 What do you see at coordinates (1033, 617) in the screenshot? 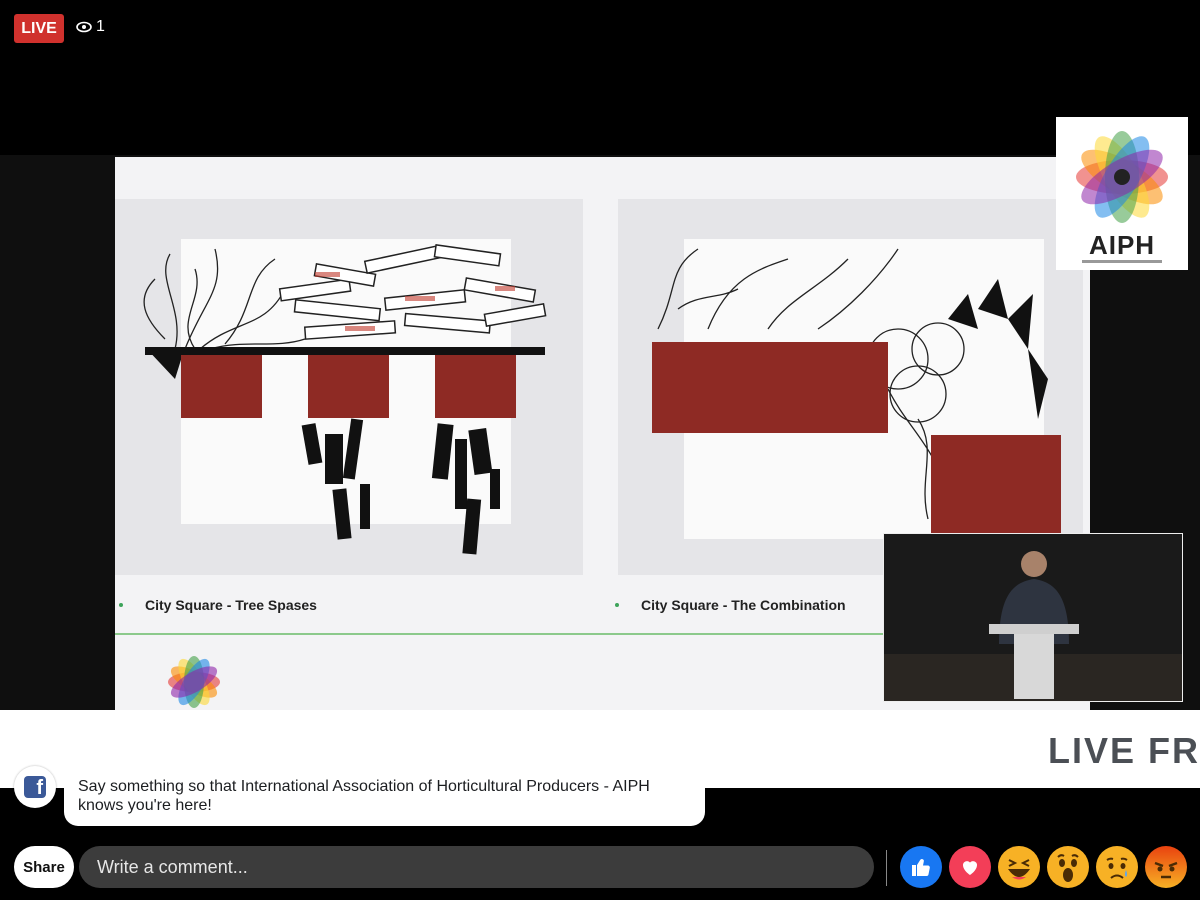
I see `speaker-video` at bounding box center [1033, 617].